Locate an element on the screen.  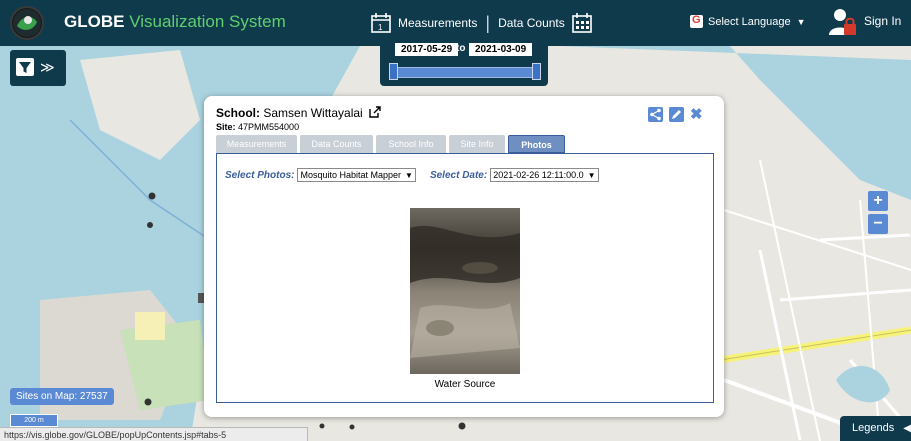
user-lock-icon is located at coordinates (843, 22).